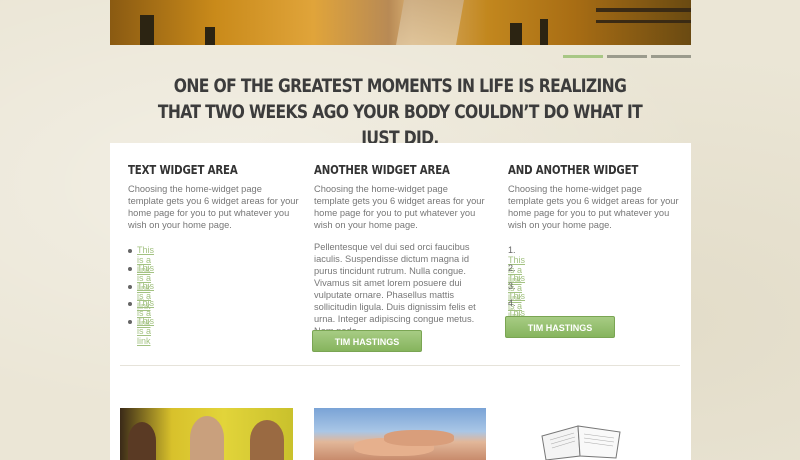 This screenshot has height=460, width=800. Describe the element at coordinates (512, 285) in the screenshot. I see `list-number: 3.` at that location.